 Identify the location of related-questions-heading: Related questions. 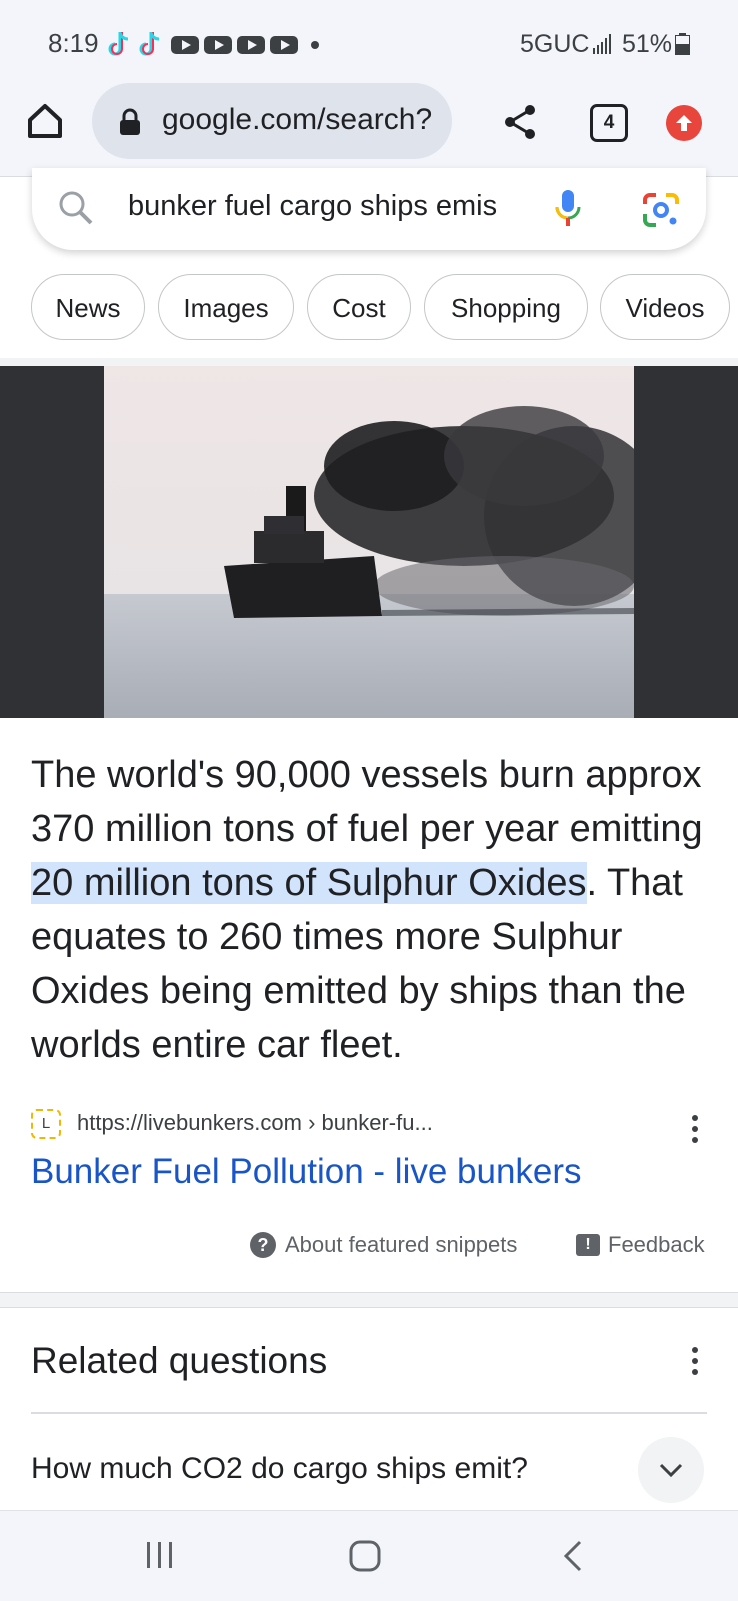
(179, 1360).